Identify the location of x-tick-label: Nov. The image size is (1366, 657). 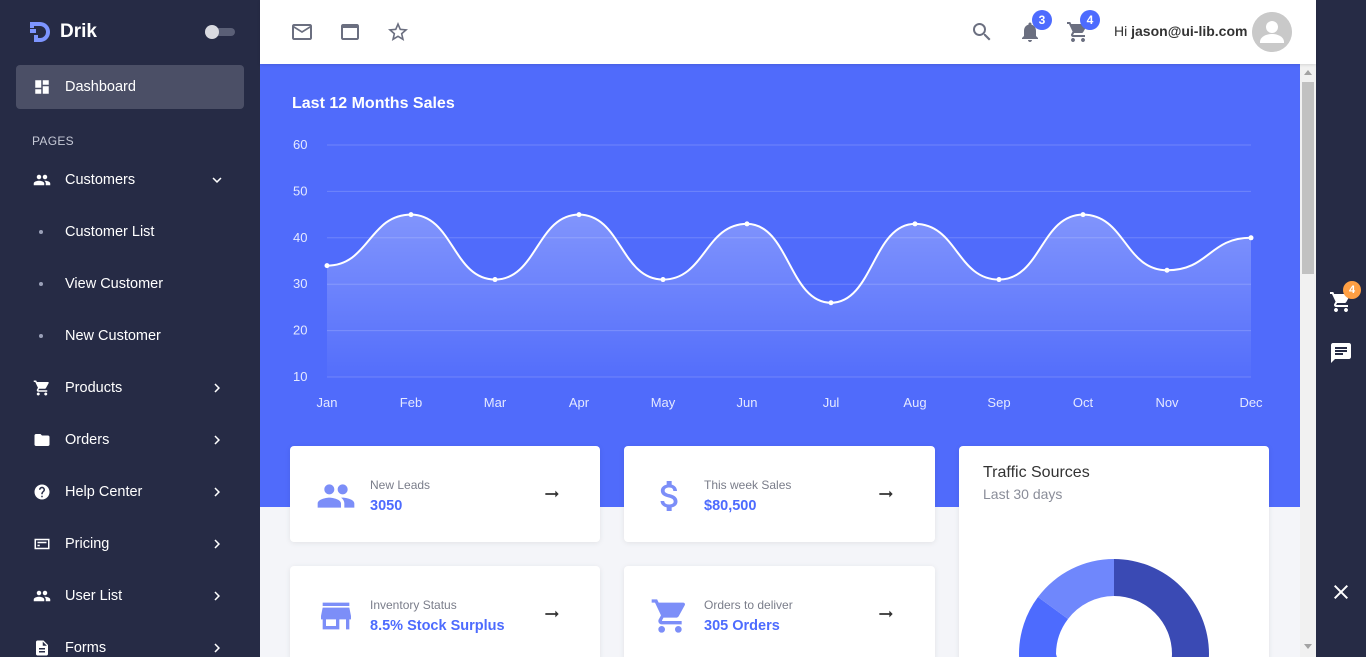
(1167, 402).